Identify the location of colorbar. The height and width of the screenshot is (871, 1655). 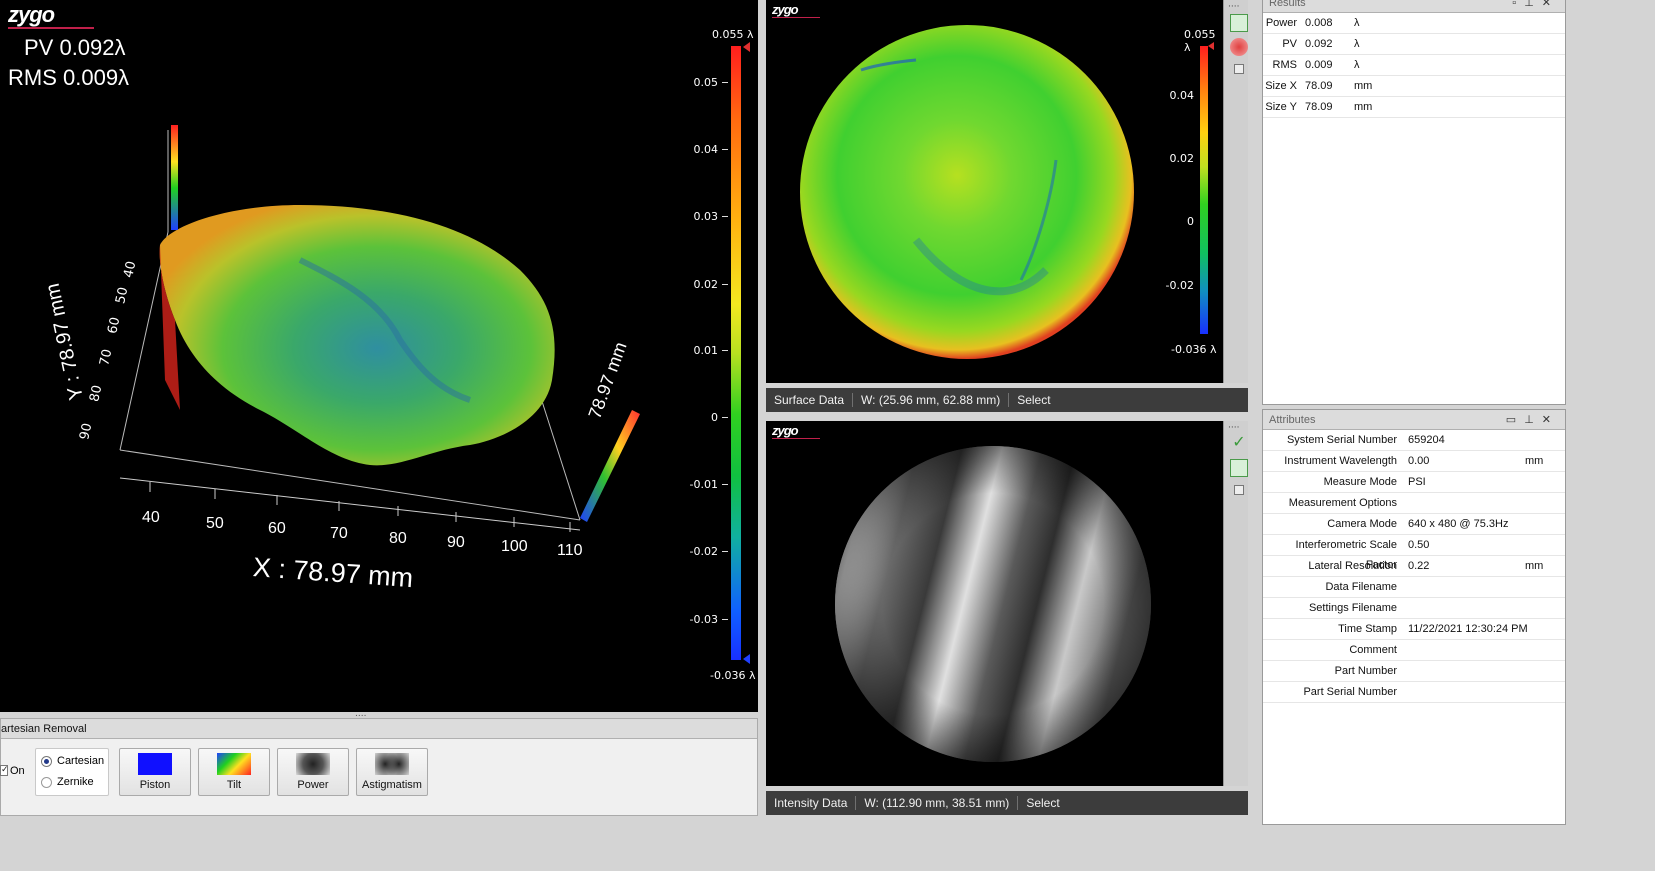
(736, 353).